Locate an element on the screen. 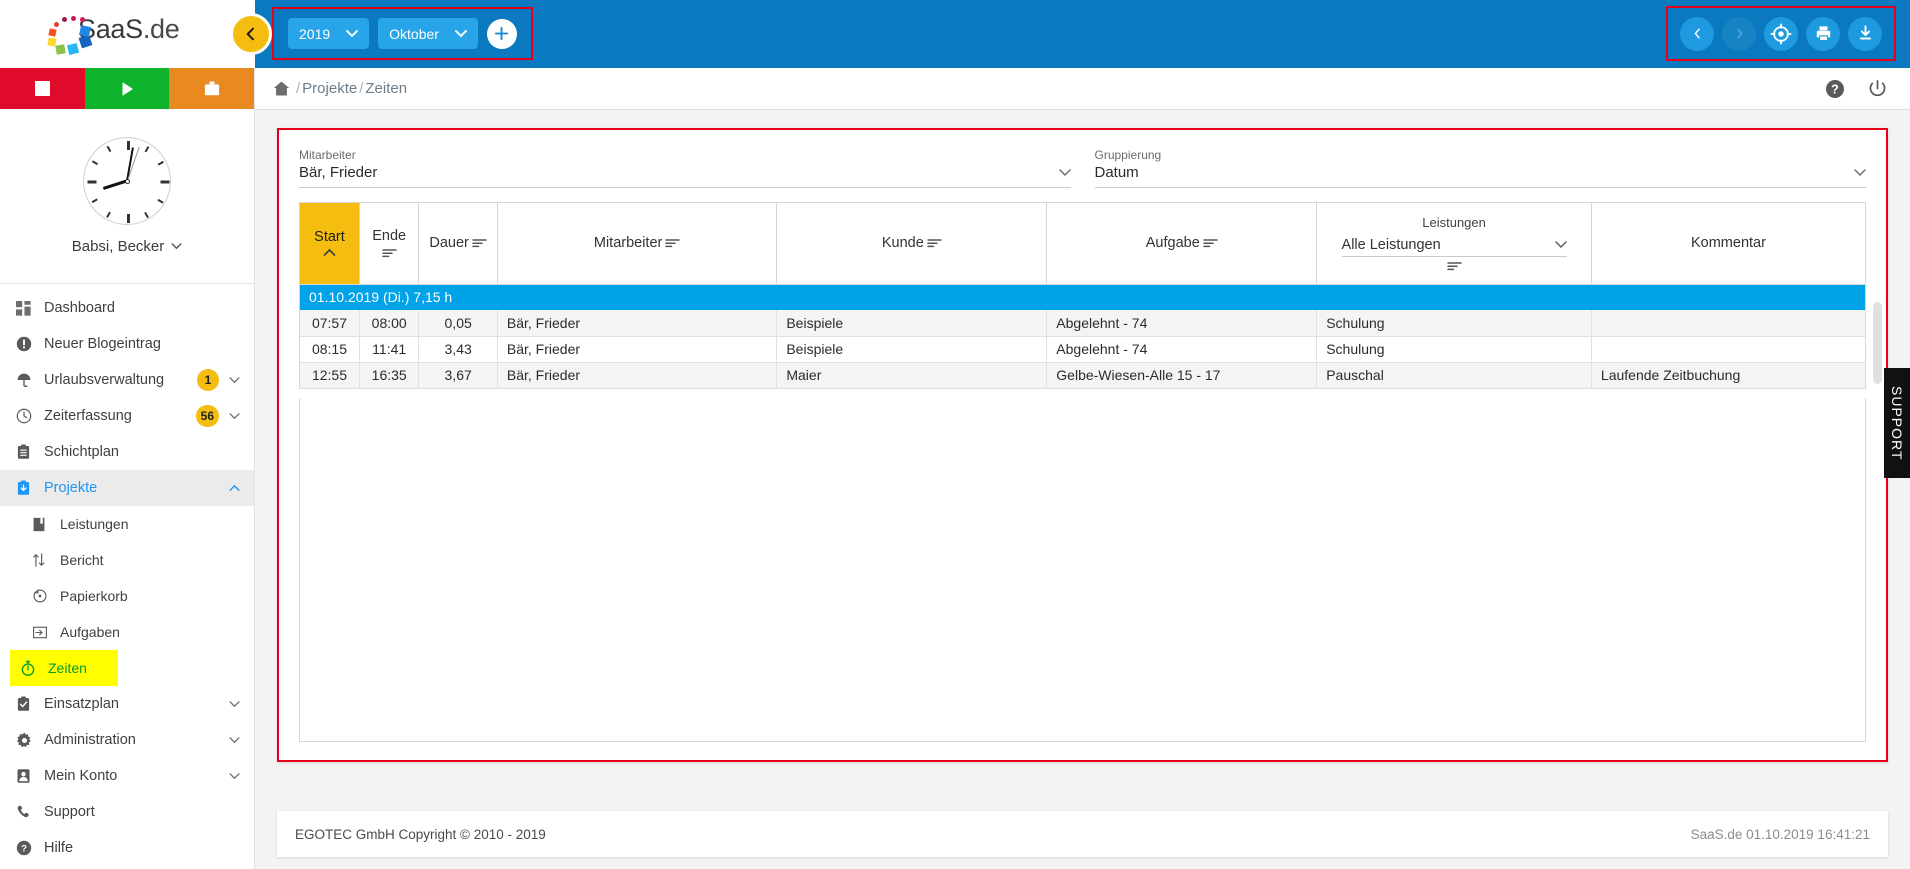 Image resolution: width=1910 pixels, height=869 pixels. col-header-dauer: Dauer is located at coordinates (458, 244).